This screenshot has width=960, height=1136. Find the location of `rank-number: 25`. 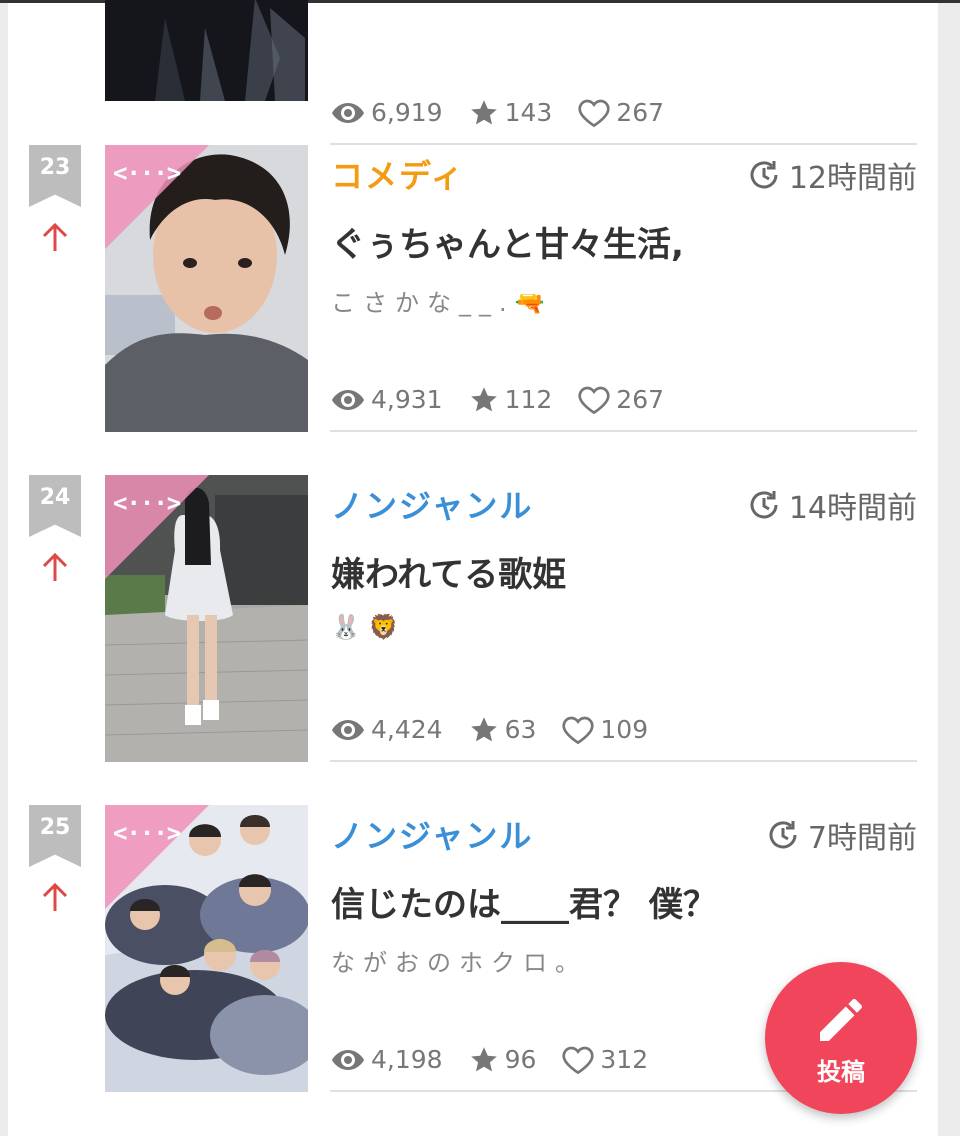

rank-number: 25 is located at coordinates (55, 836).